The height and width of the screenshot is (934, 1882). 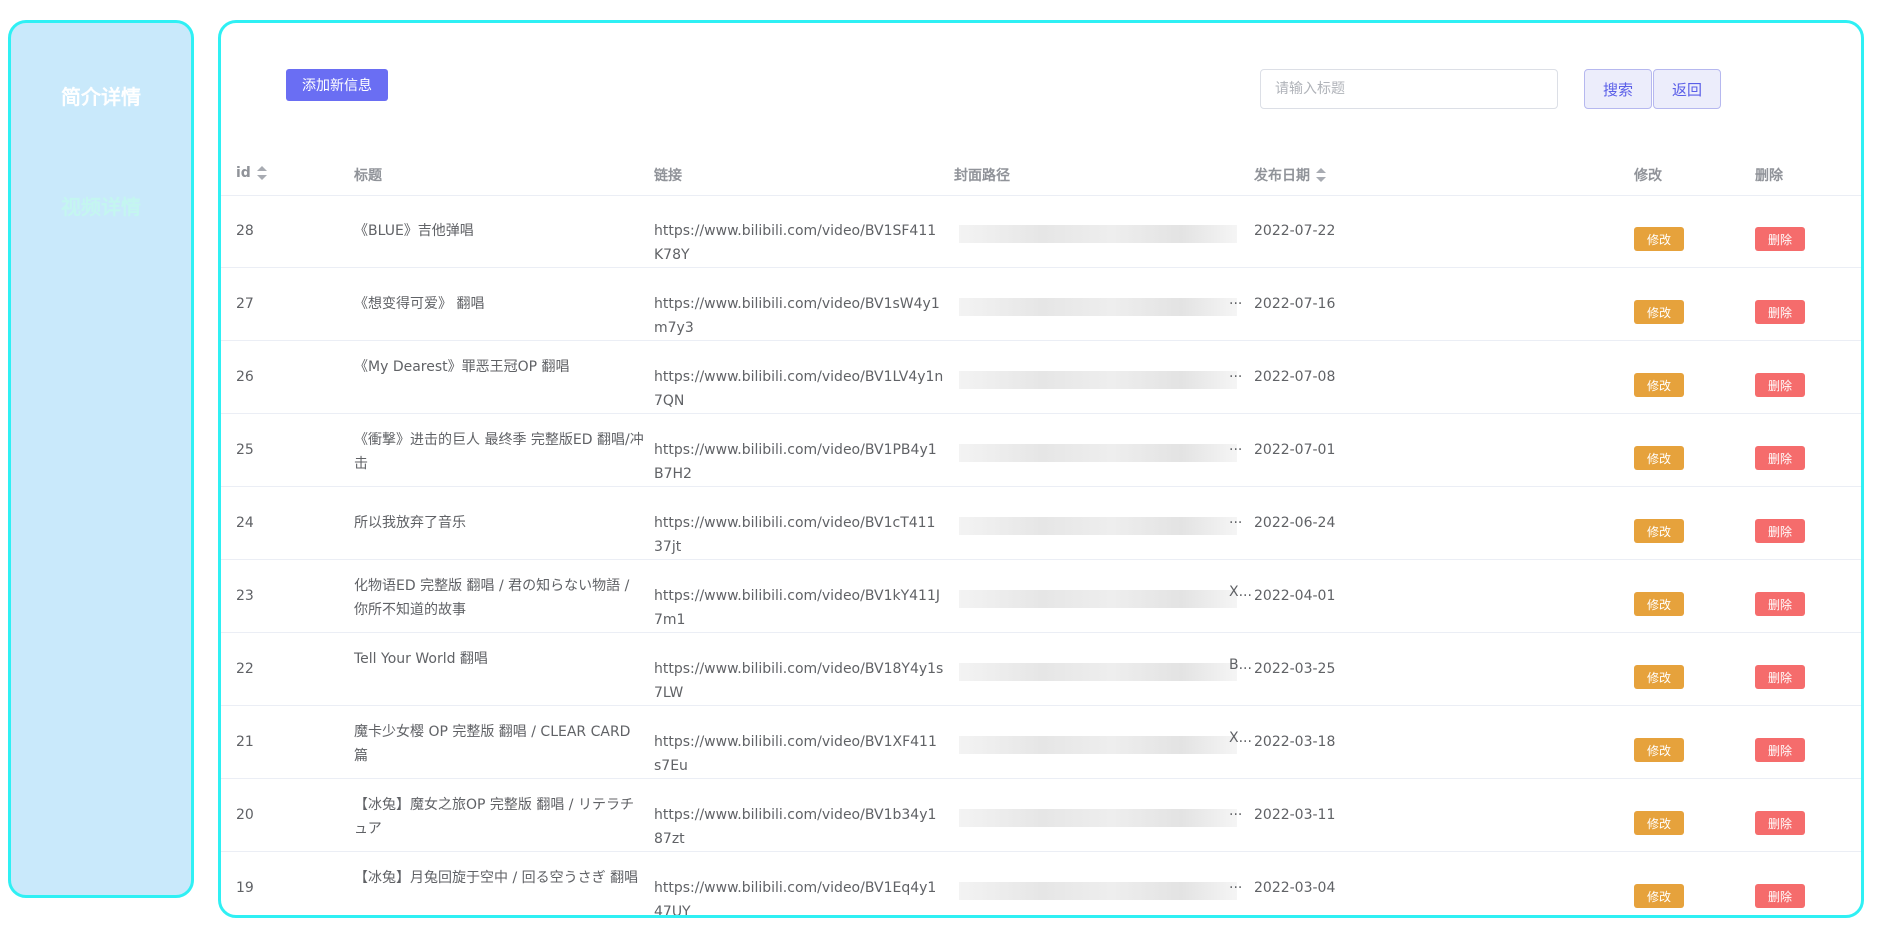 What do you see at coordinates (1295, 596) in the screenshot?
I see `cell-date: 2022-04-01` at bounding box center [1295, 596].